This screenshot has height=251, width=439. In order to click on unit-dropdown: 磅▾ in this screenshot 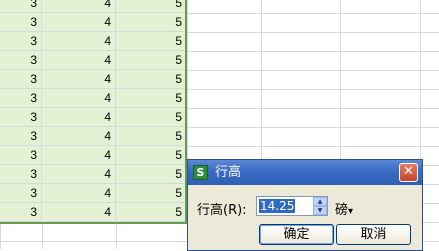, I will do `click(344, 208)`.